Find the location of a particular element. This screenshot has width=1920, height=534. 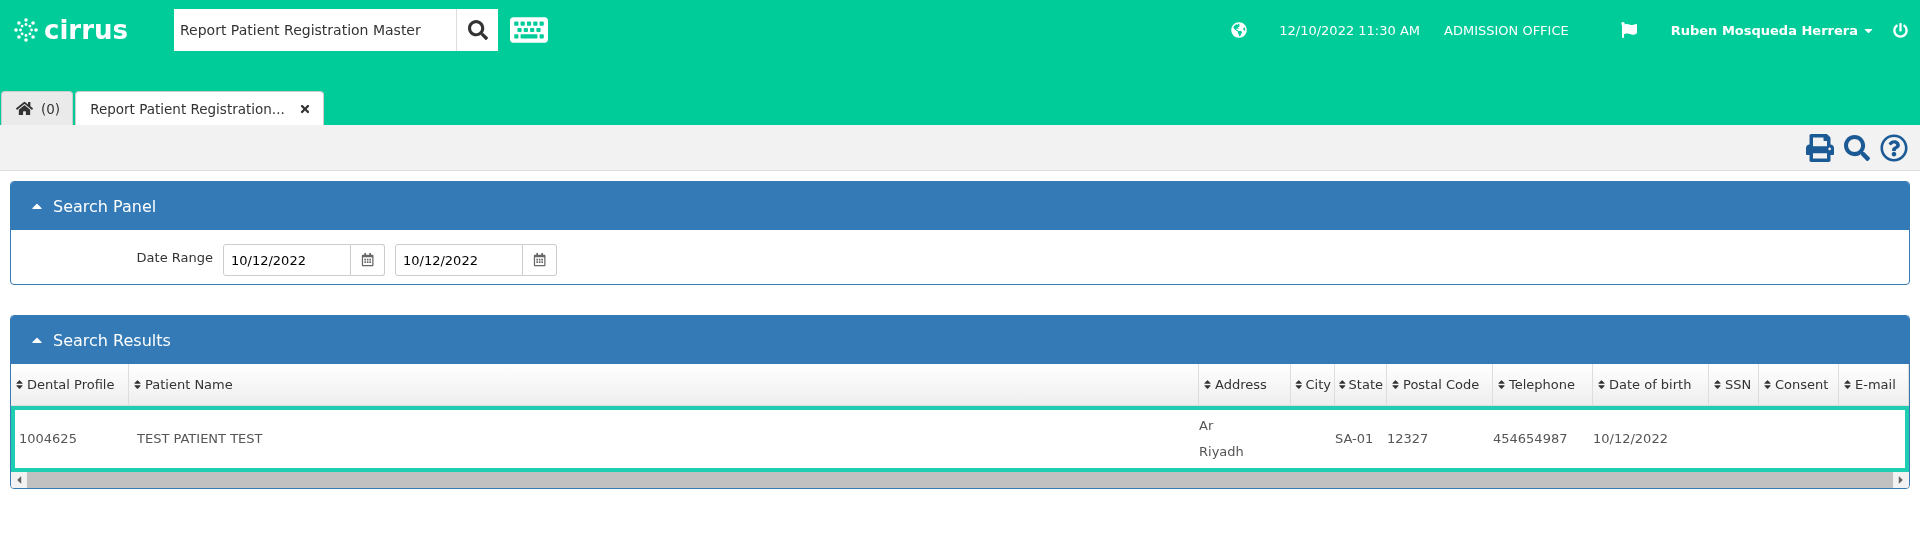

close-icon is located at coordinates (304, 108).